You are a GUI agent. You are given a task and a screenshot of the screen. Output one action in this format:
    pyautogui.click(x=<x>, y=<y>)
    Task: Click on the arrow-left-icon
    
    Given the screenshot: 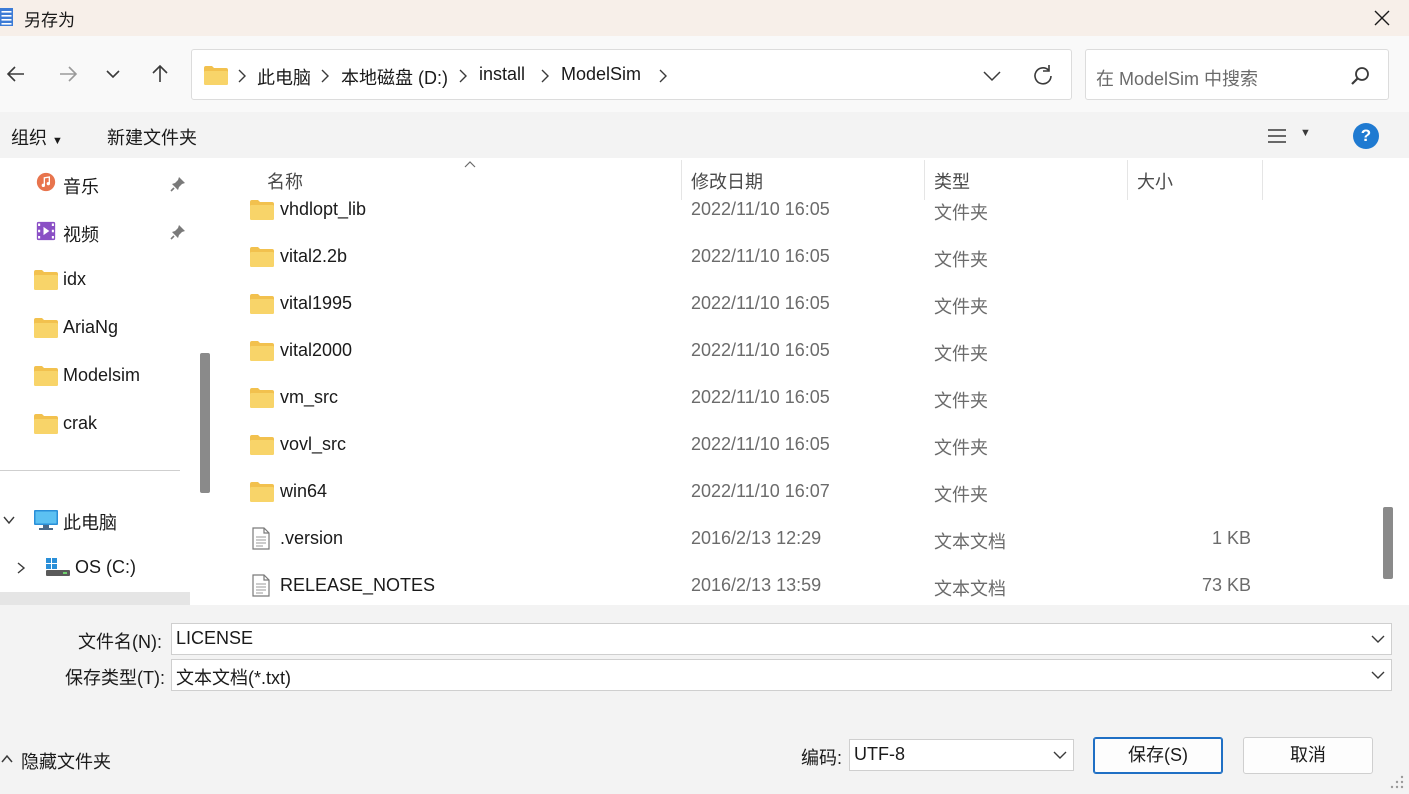 What is the action you would take?
    pyautogui.click(x=15, y=74)
    